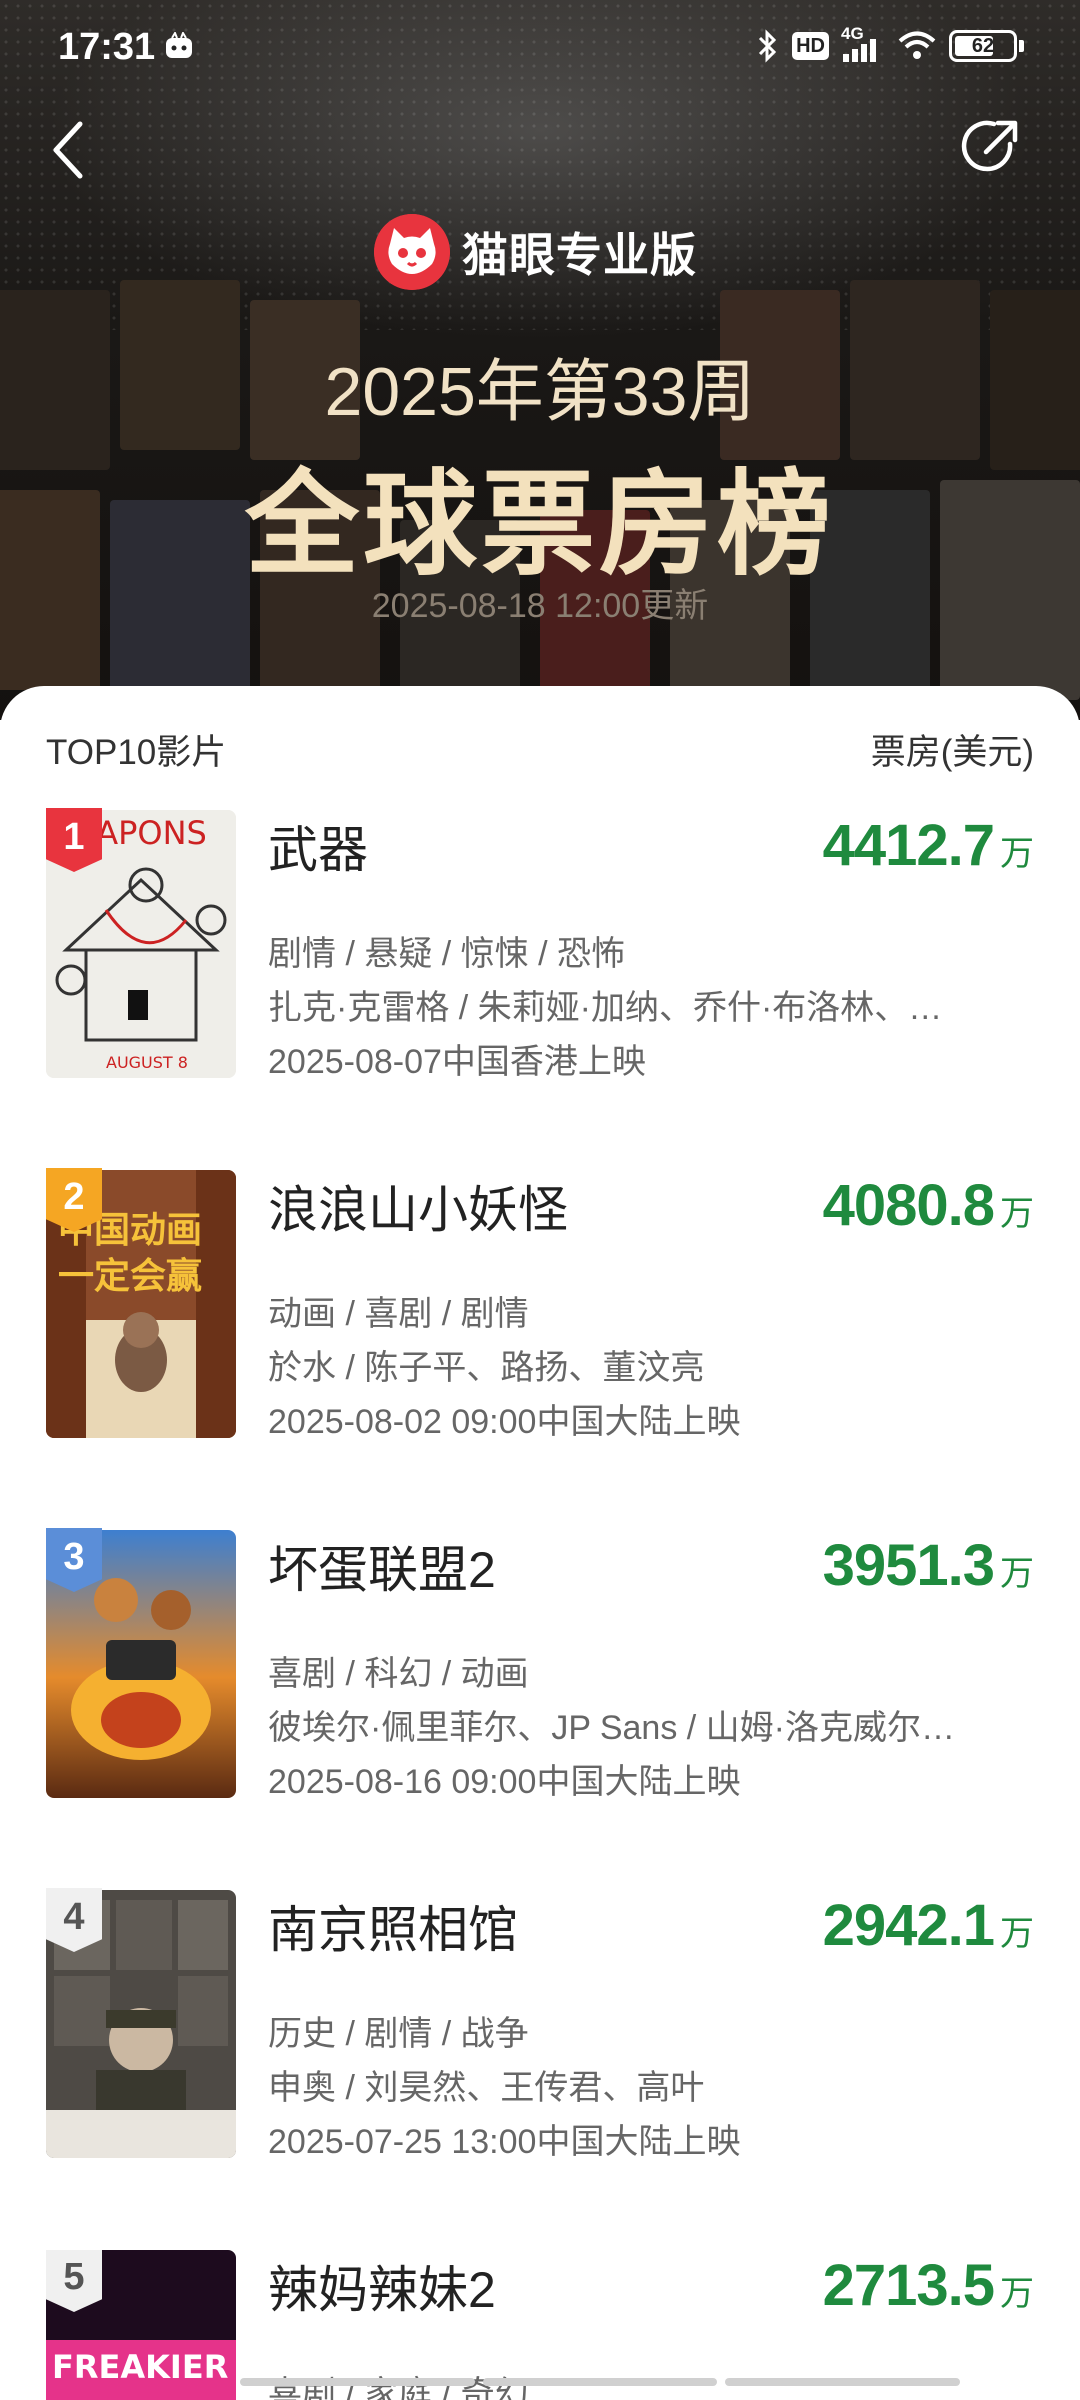  What do you see at coordinates (412, 252) in the screenshot?
I see `maoyan-cat-logo-icon` at bounding box center [412, 252].